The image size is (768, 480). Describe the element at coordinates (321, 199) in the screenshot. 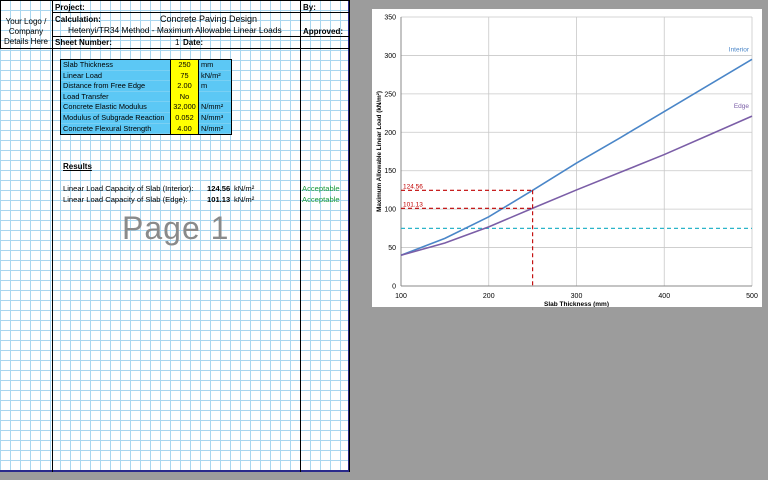

I see `status-badge-edge: Acceptable` at that location.